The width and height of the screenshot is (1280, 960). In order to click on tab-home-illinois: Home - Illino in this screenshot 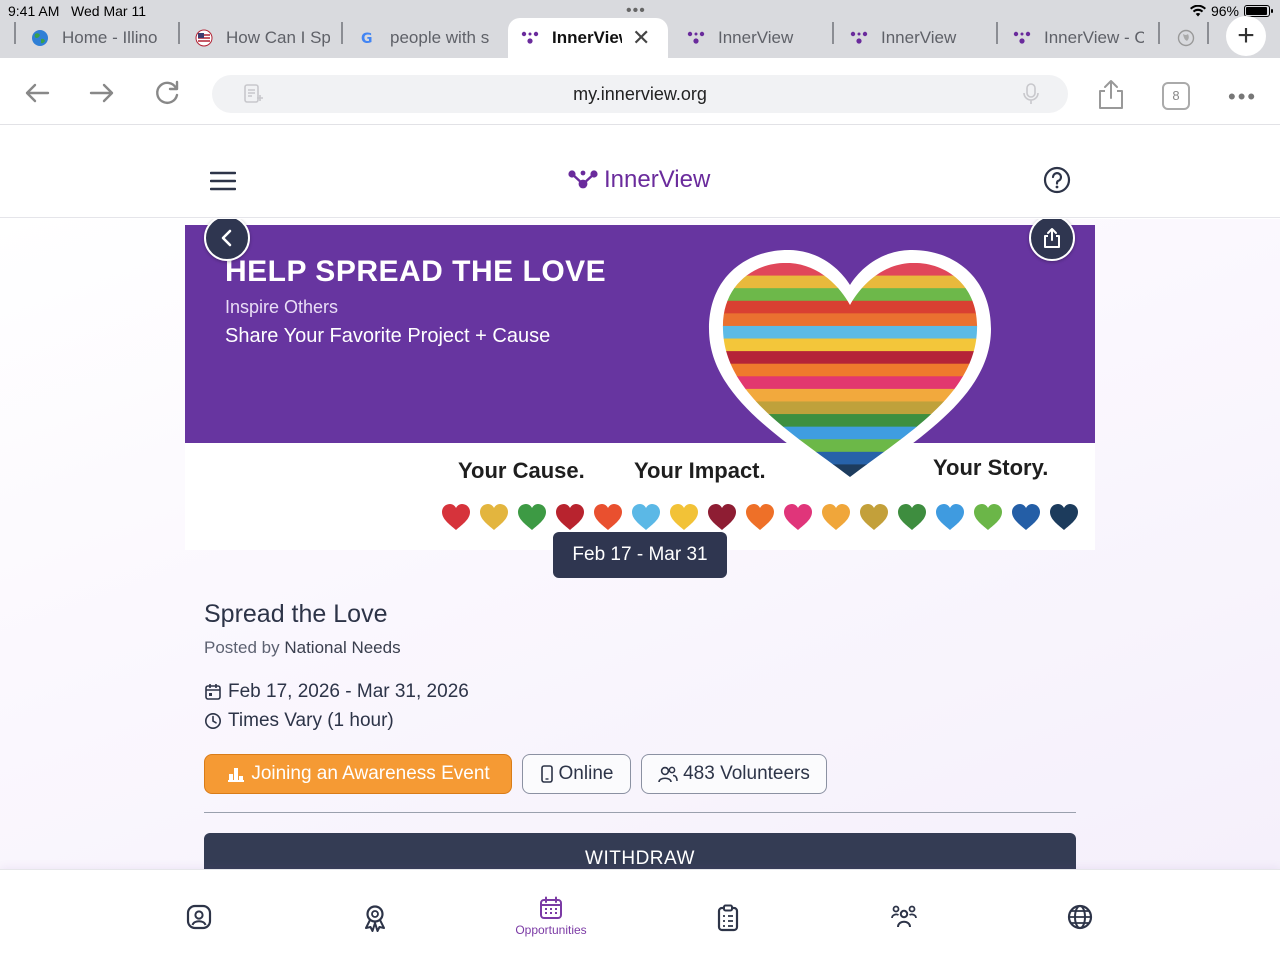, I will do `click(100, 38)`.